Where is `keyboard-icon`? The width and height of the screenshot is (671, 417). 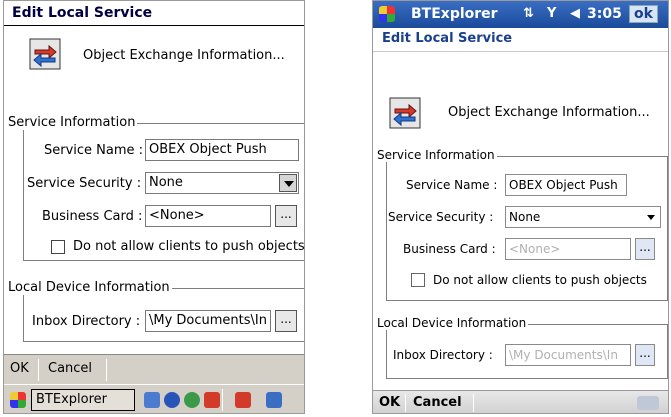 keyboard-icon is located at coordinates (648, 403).